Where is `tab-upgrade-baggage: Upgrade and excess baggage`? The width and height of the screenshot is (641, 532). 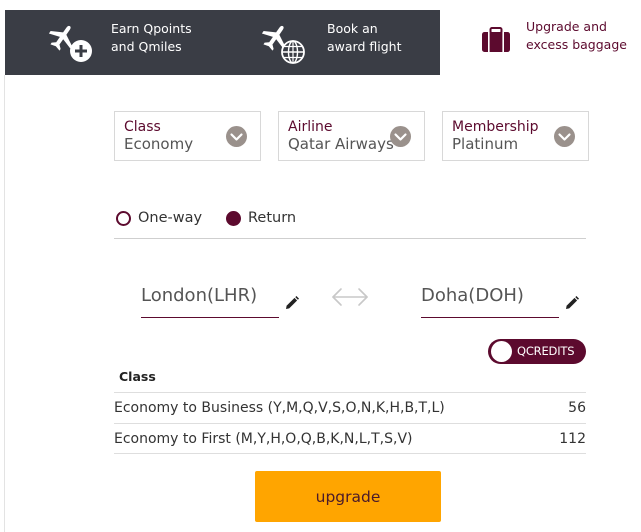 tab-upgrade-baggage: Upgrade and excess baggage is located at coordinates (540, 42).